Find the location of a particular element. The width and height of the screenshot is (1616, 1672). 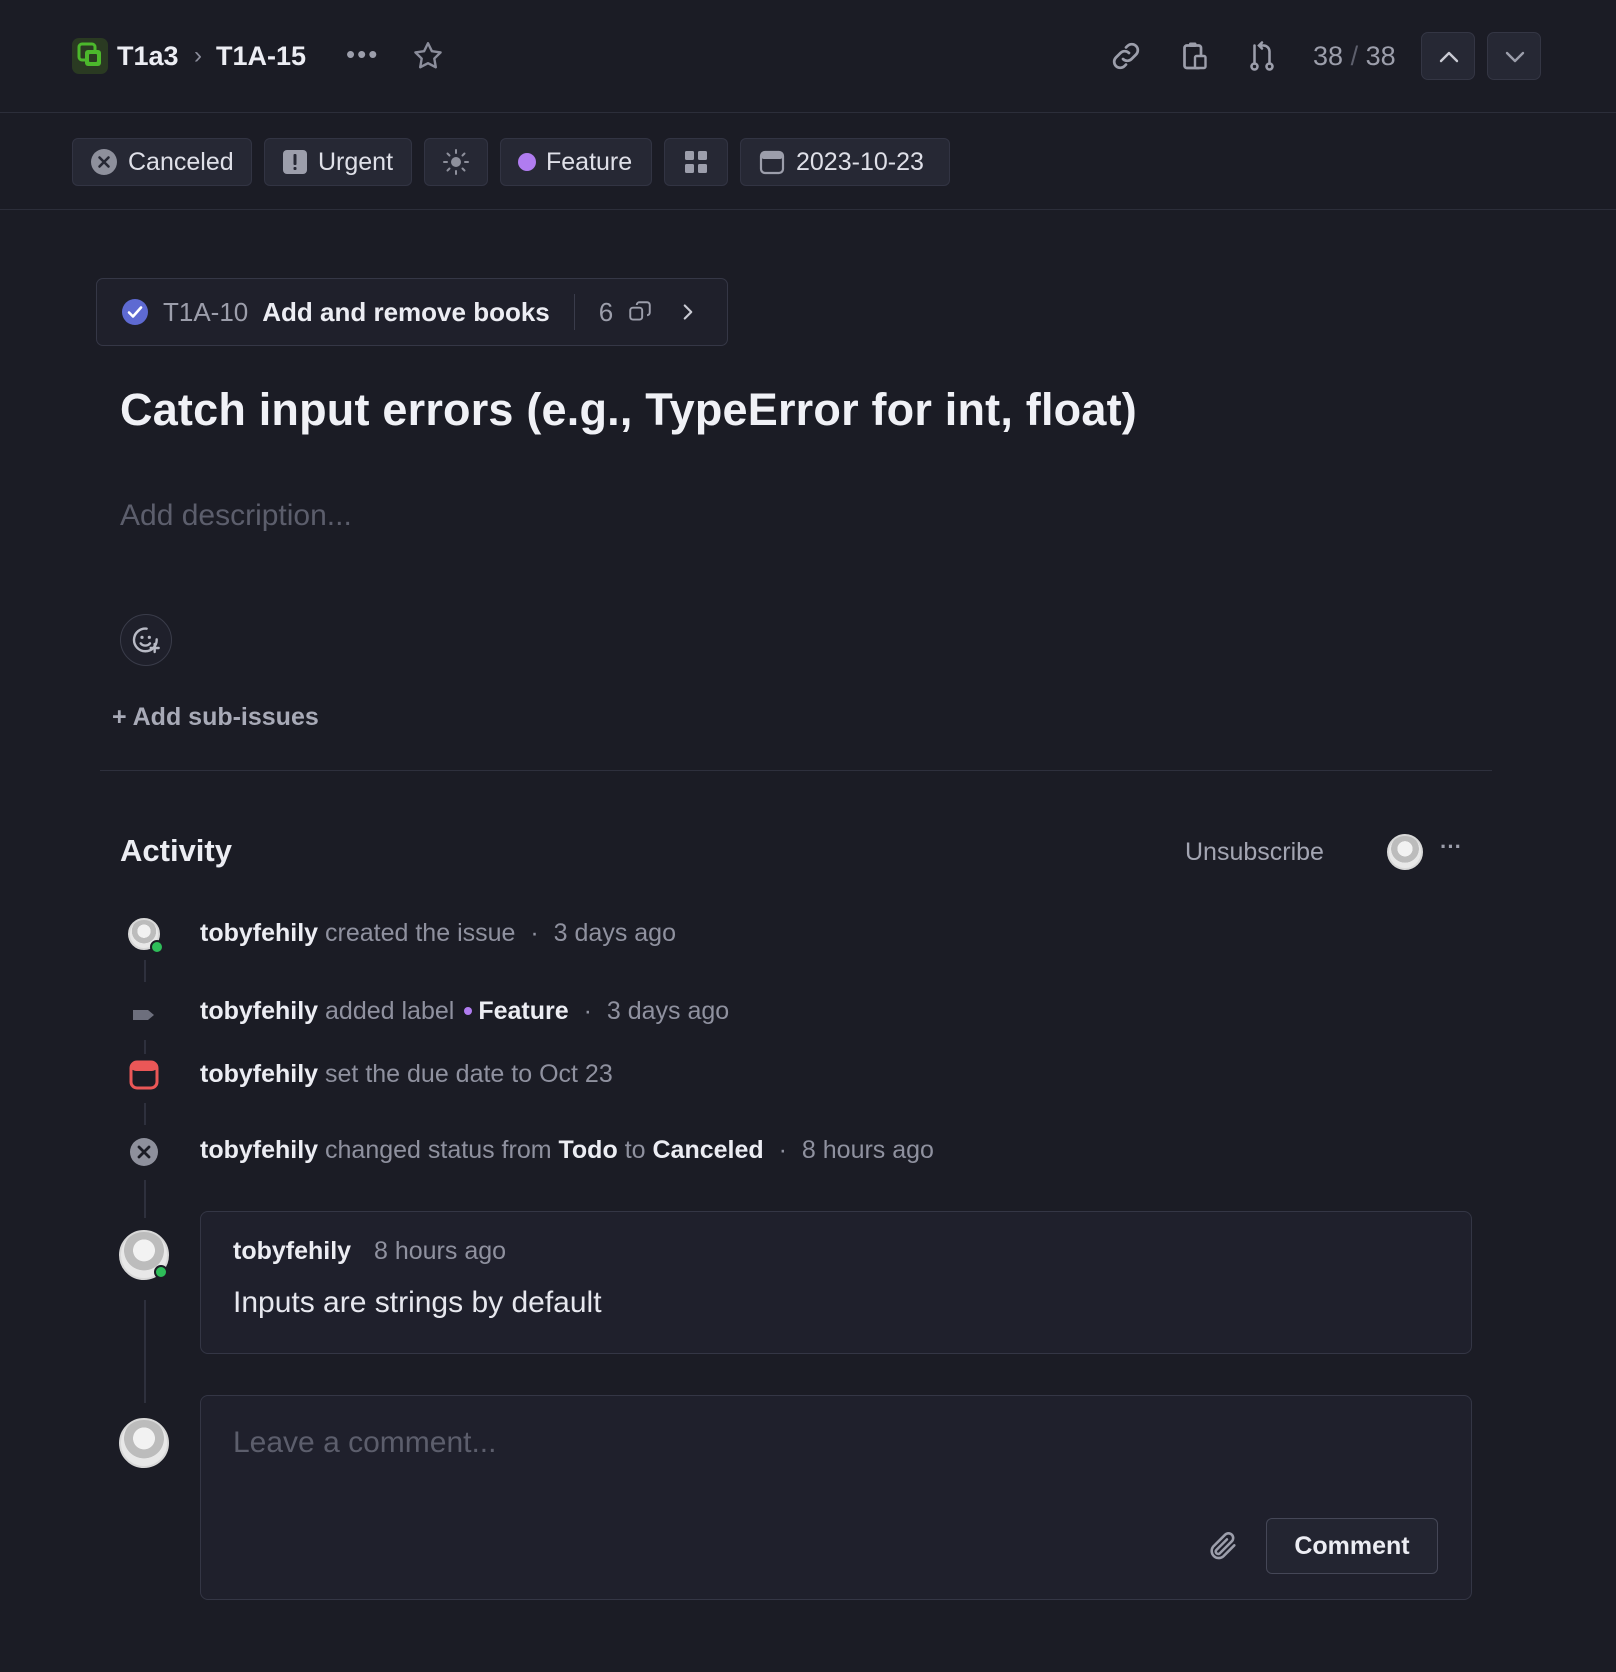

current-user-avatar is located at coordinates (144, 1443).